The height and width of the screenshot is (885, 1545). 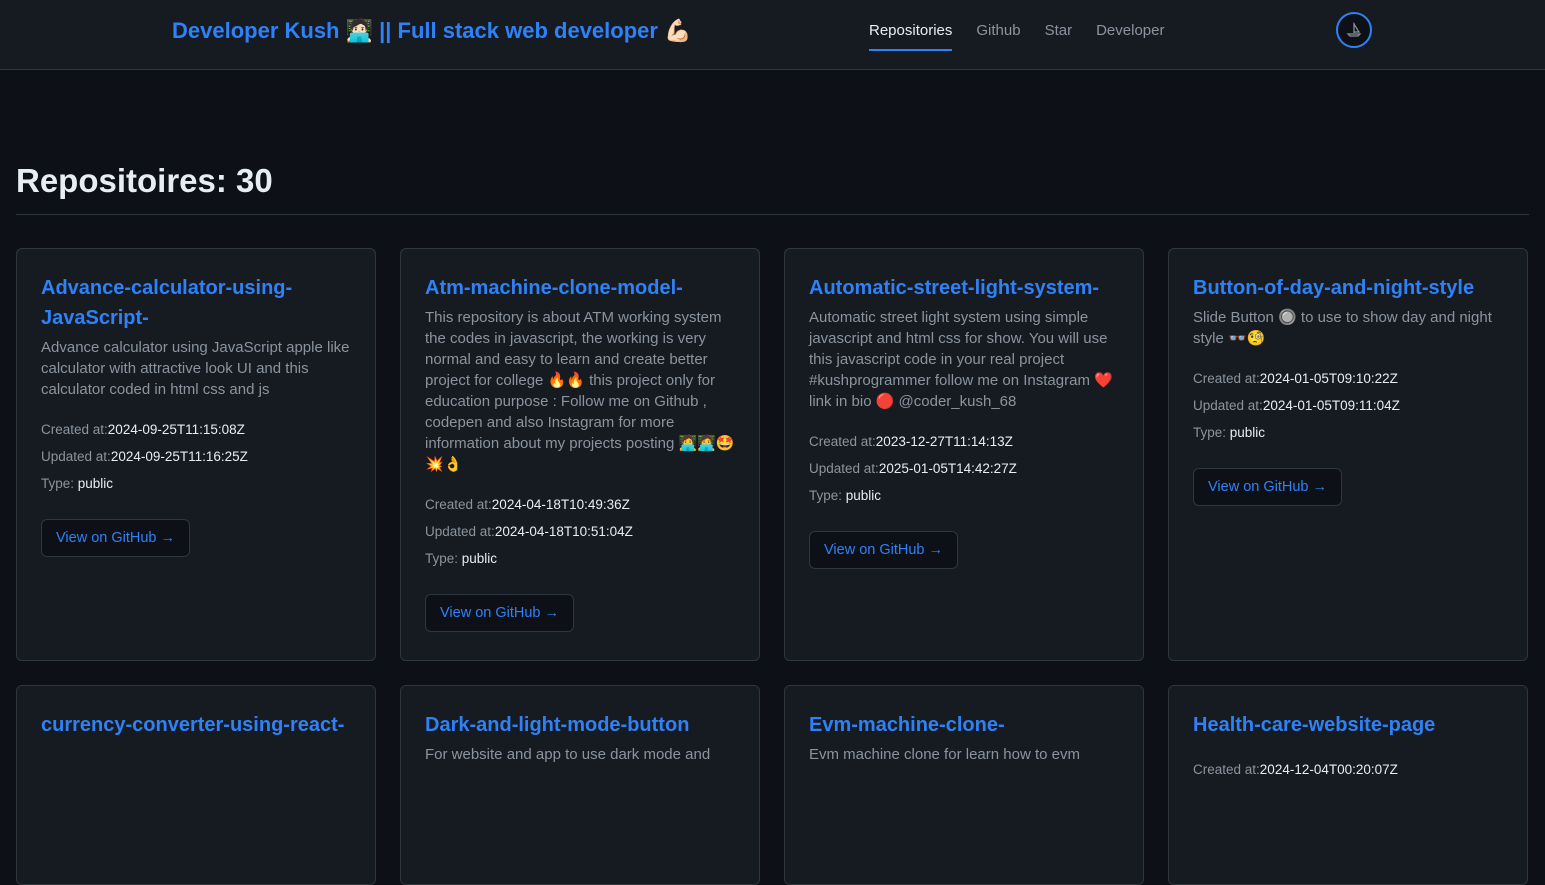 I want to click on repo-name-link: Health-care-website-page, so click(x=1348, y=725).